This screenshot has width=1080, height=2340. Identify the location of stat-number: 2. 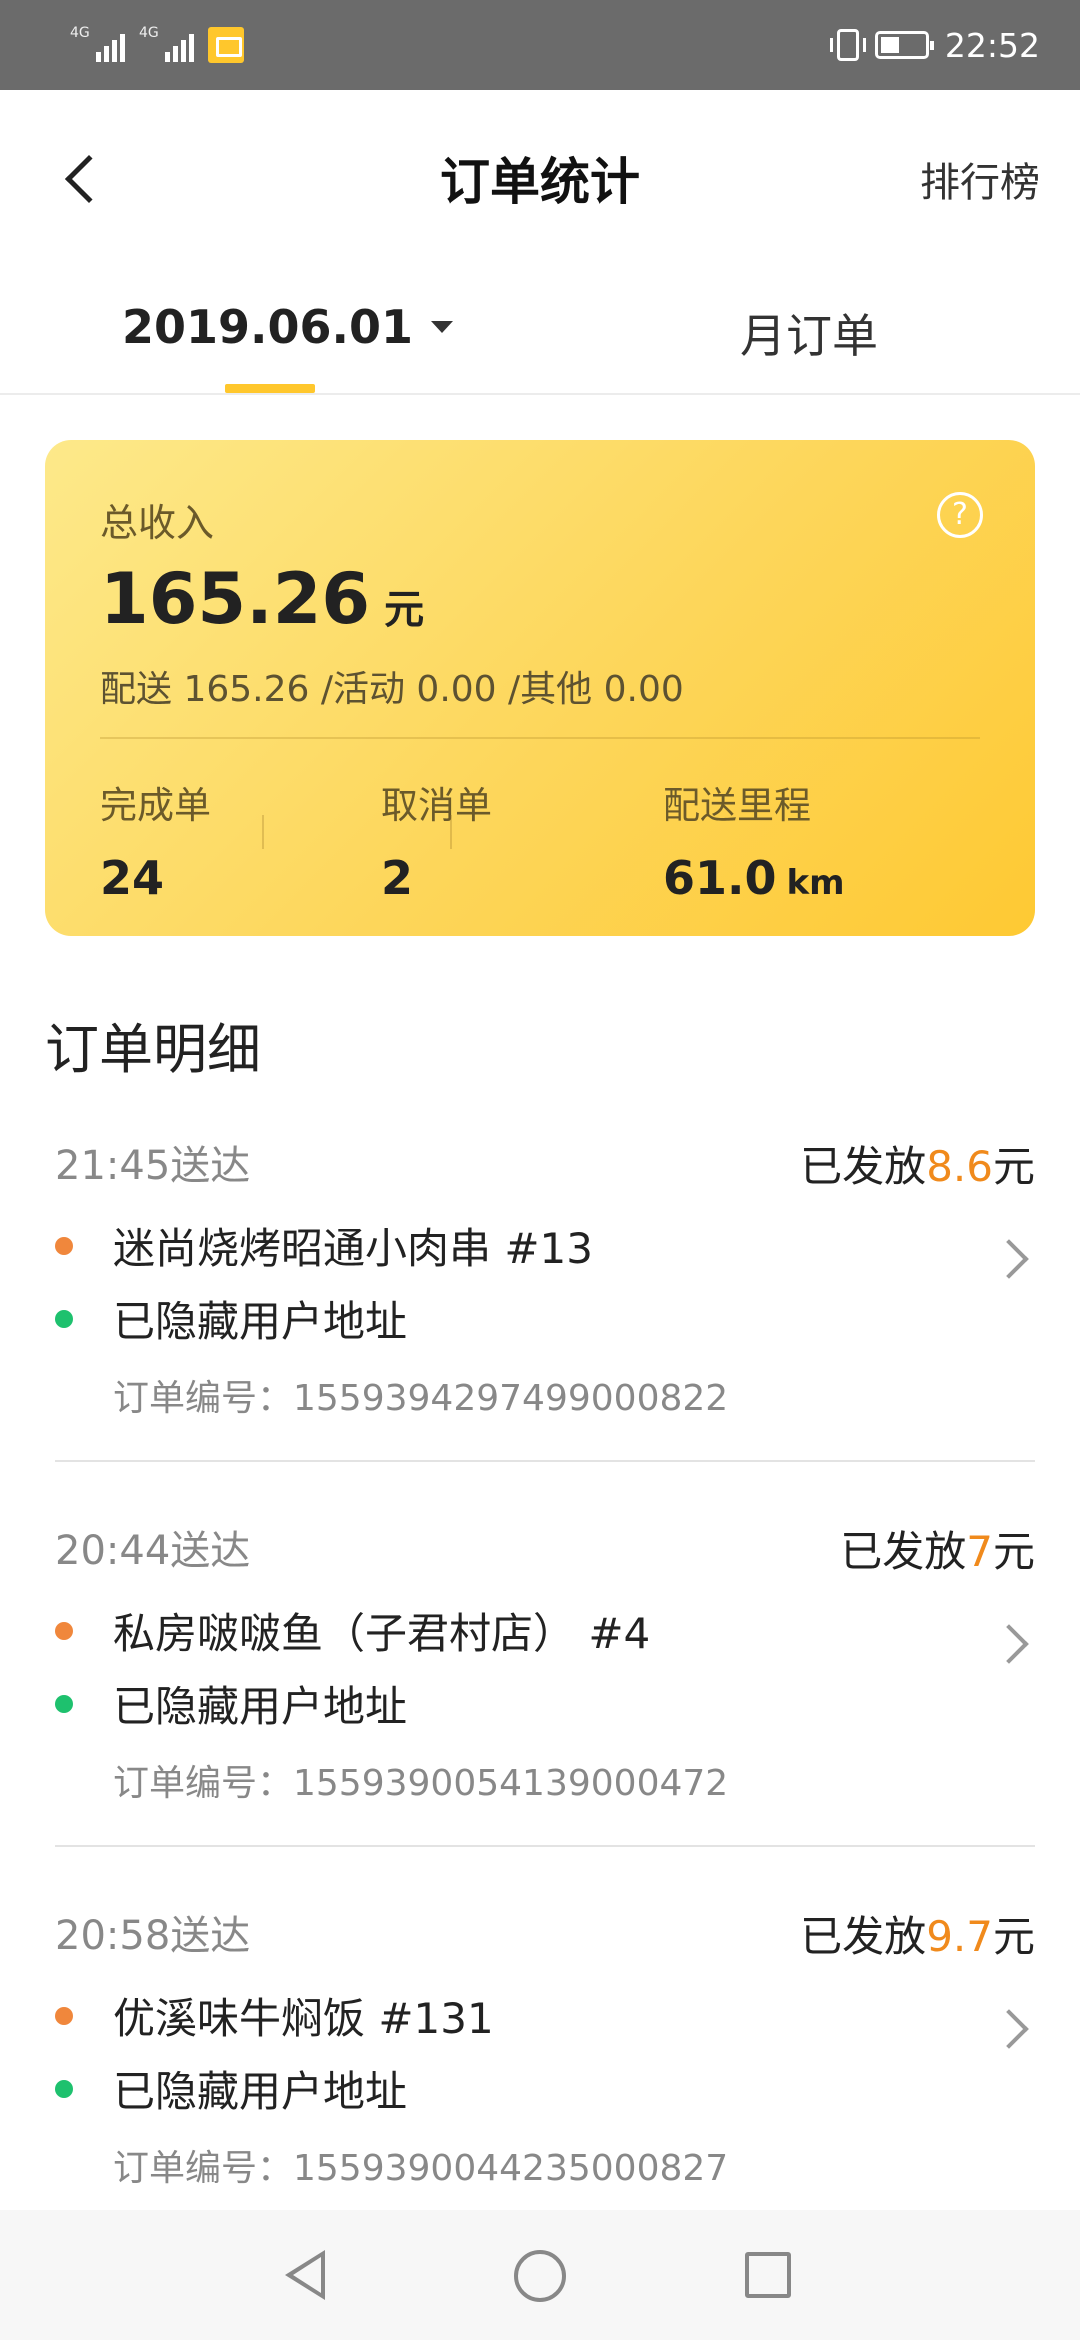
(397, 878).